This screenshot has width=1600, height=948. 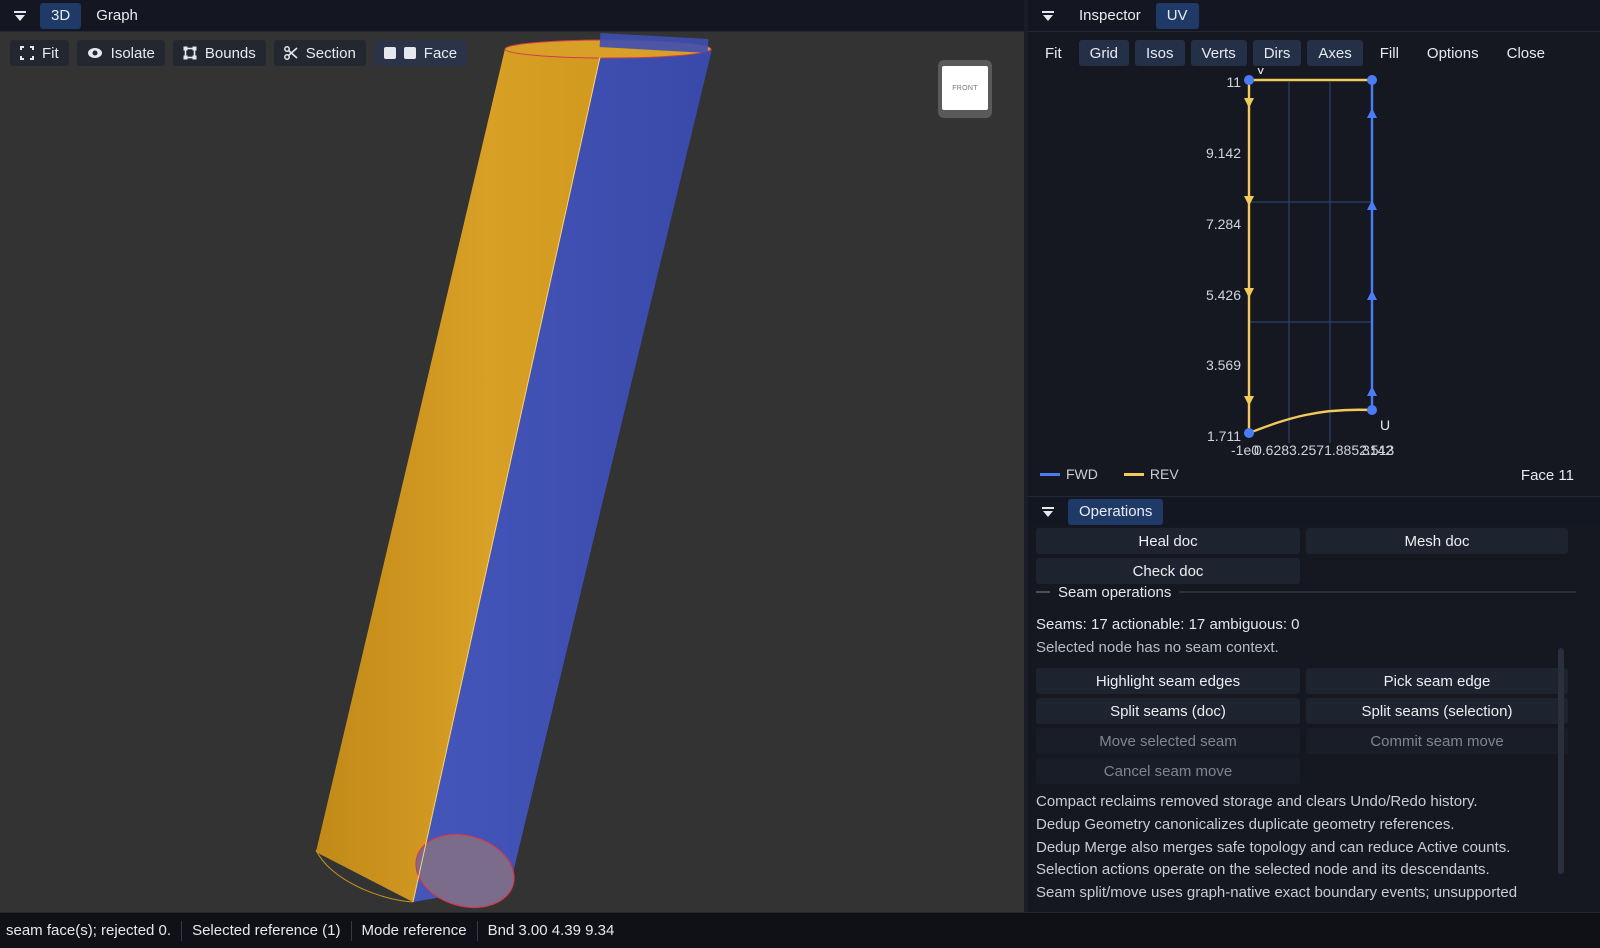 What do you see at coordinates (1437, 711) in the screenshot?
I see `split-seams-selection-button: Split seams (selection)` at bounding box center [1437, 711].